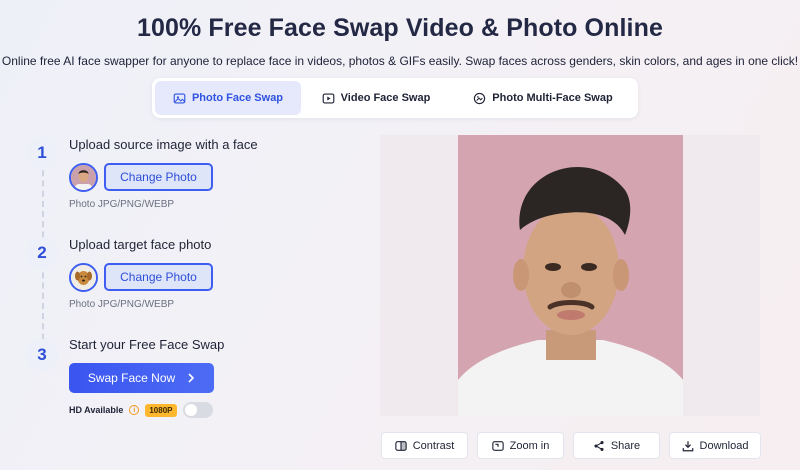 This screenshot has height=470, width=800. What do you see at coordinates (140, 244) in the screenshot?
I see `step-title-2: Upload target face photo` at bounding box center [140, 244].